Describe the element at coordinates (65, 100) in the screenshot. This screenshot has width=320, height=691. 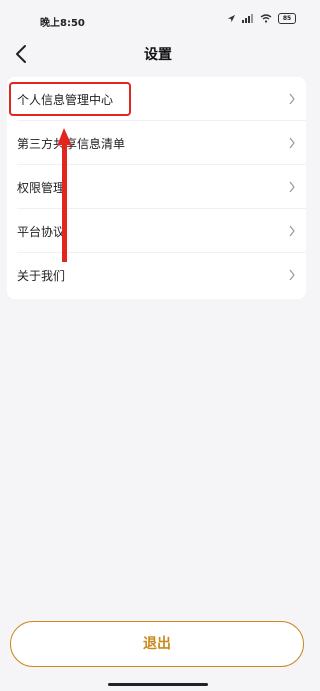
I see `menu-item-label: 个人信息管理中心` at that location.